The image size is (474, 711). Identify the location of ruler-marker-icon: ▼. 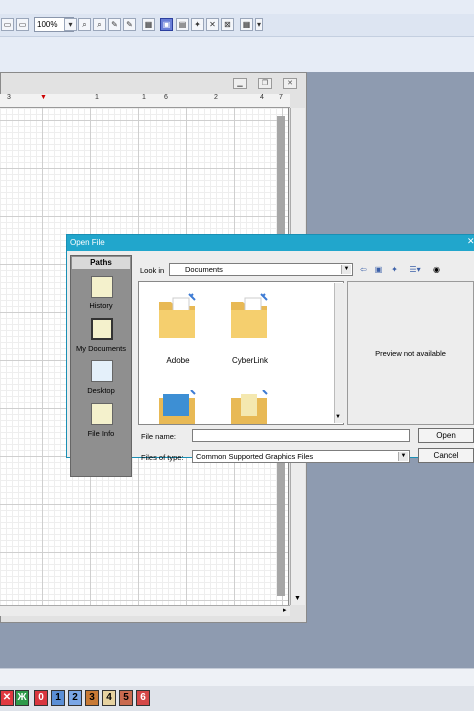
(43, 97).